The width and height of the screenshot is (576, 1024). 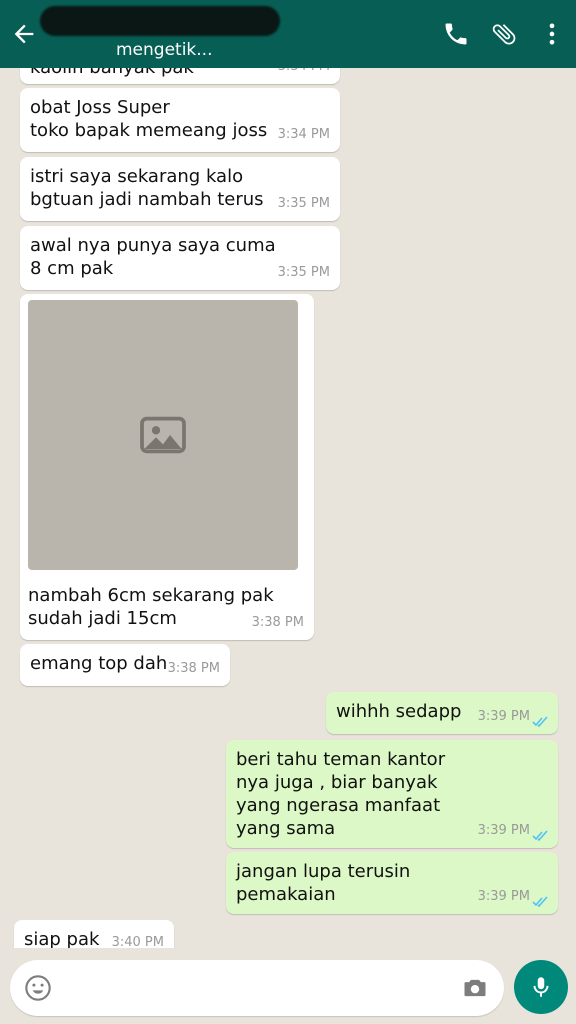 What do you see at coordinates (137, 941) in the screenshot?
I see `message-time: 3:40 PM` at bounding box center [137, 941].